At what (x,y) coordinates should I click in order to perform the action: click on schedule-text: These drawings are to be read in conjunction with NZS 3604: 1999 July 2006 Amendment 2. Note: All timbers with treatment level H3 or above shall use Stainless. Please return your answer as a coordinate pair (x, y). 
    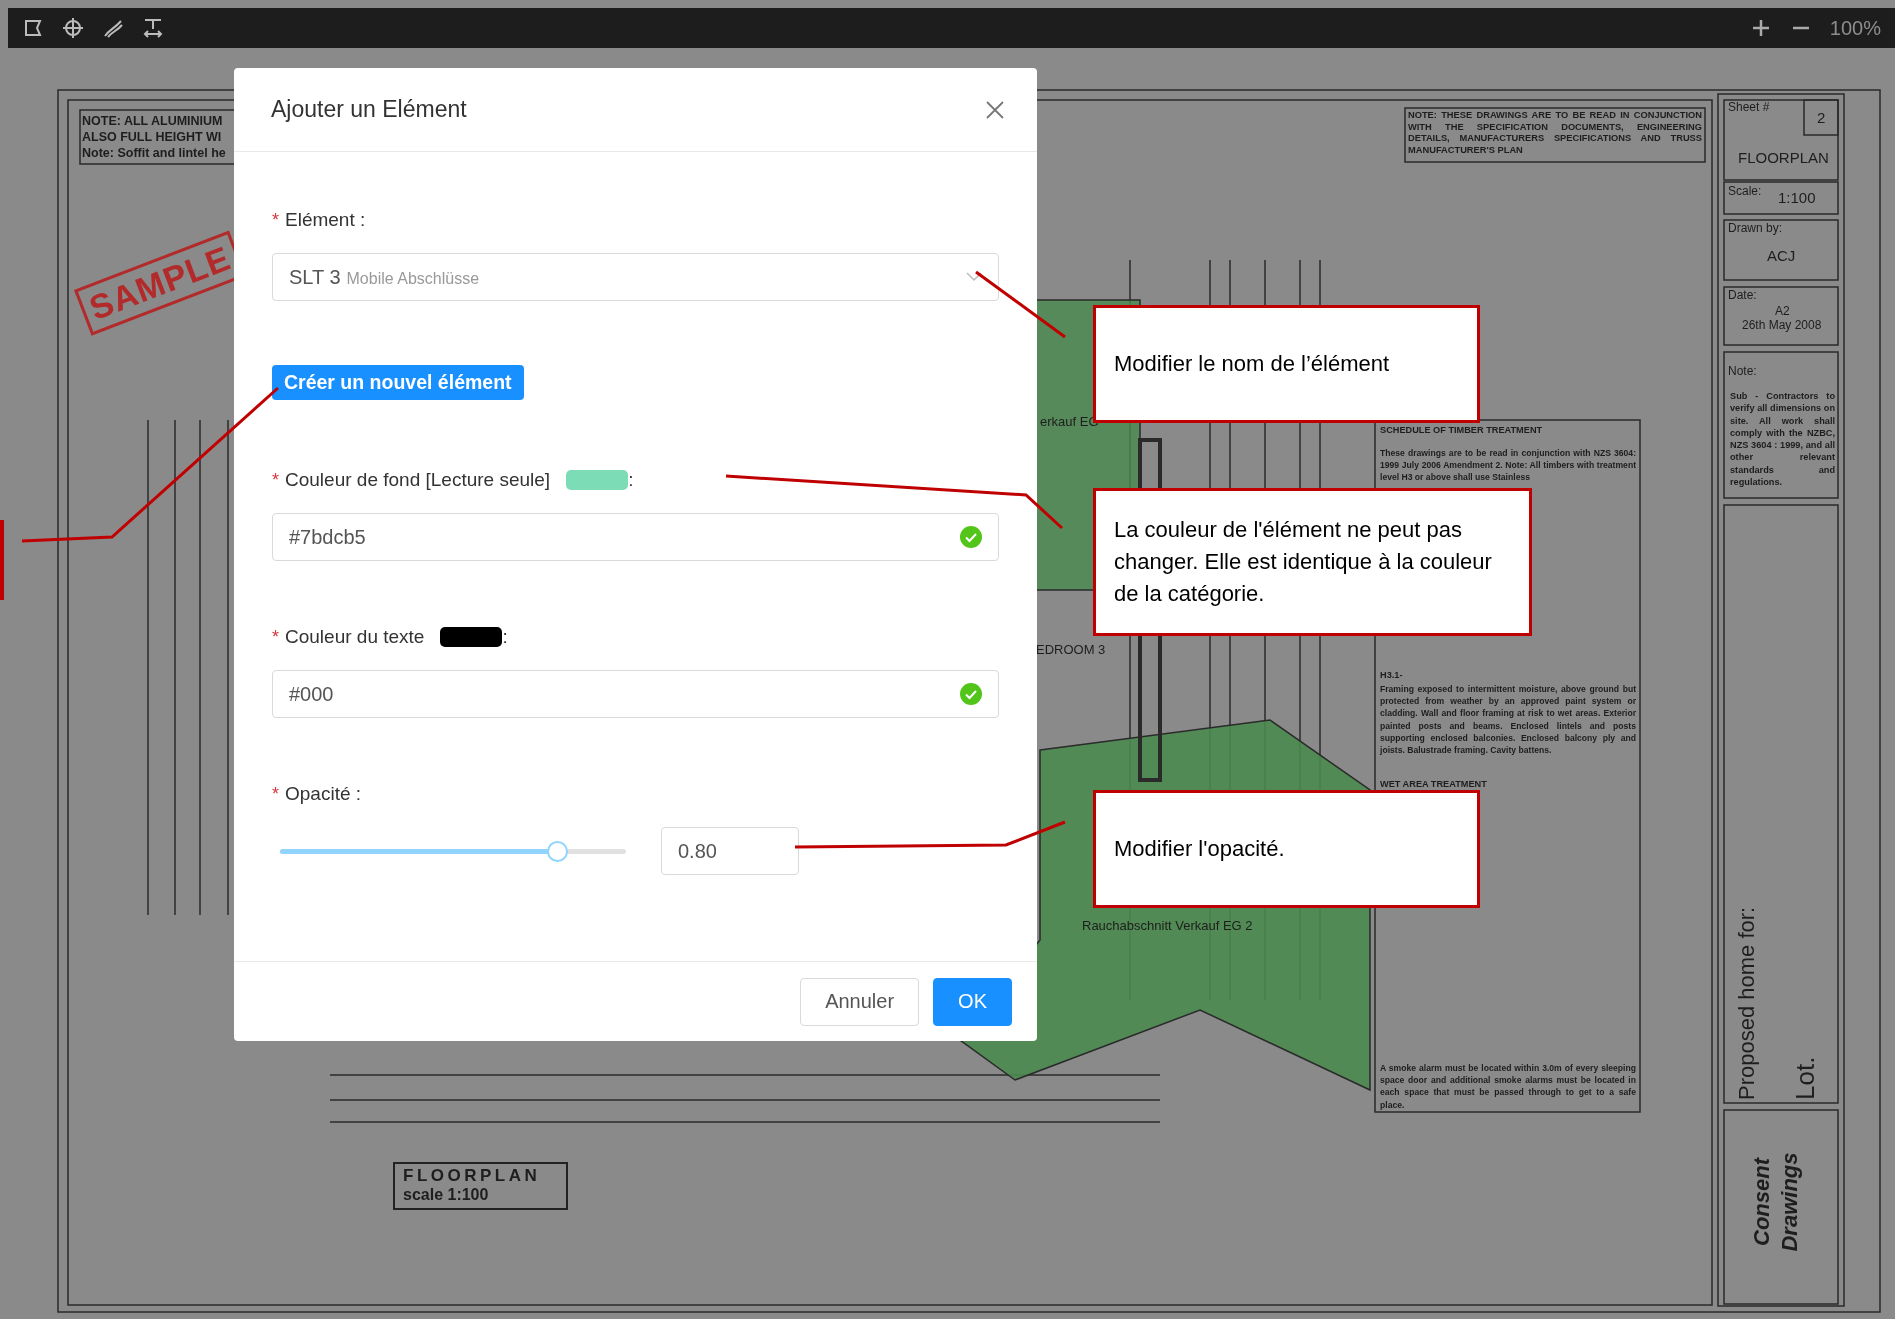
    Looking at the image, I should click on (1508, 465).